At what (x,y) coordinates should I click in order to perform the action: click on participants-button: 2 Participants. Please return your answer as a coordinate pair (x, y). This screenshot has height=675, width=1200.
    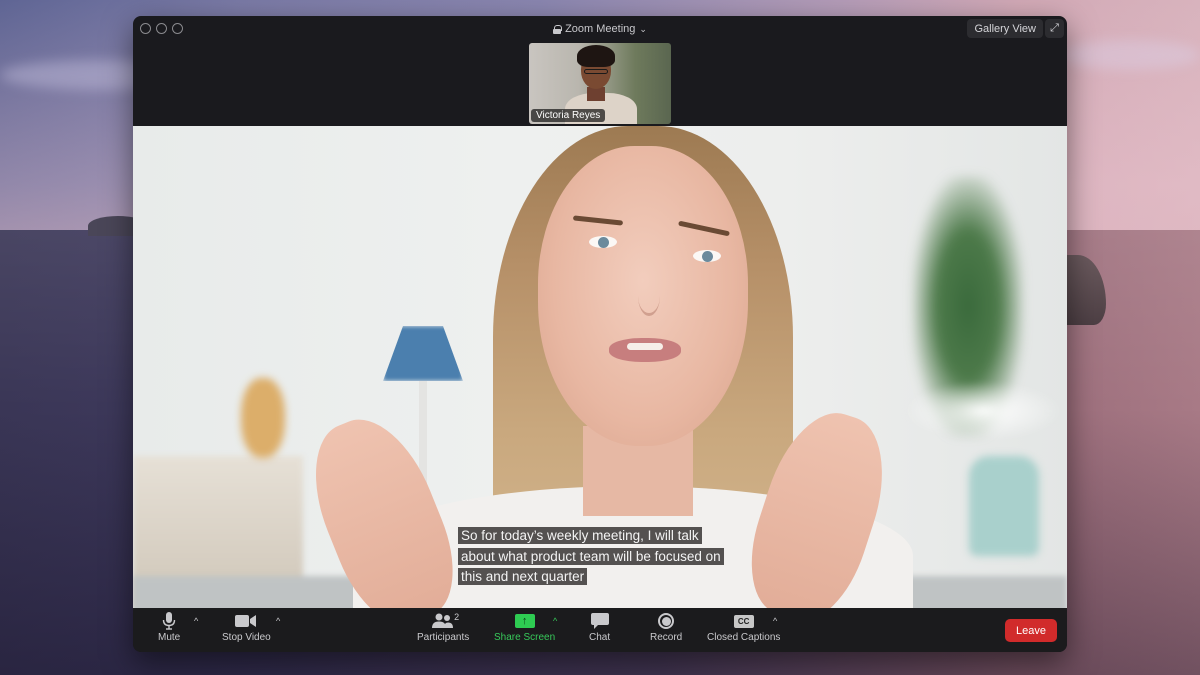
    Looking at the image, I should click on (443, 627).